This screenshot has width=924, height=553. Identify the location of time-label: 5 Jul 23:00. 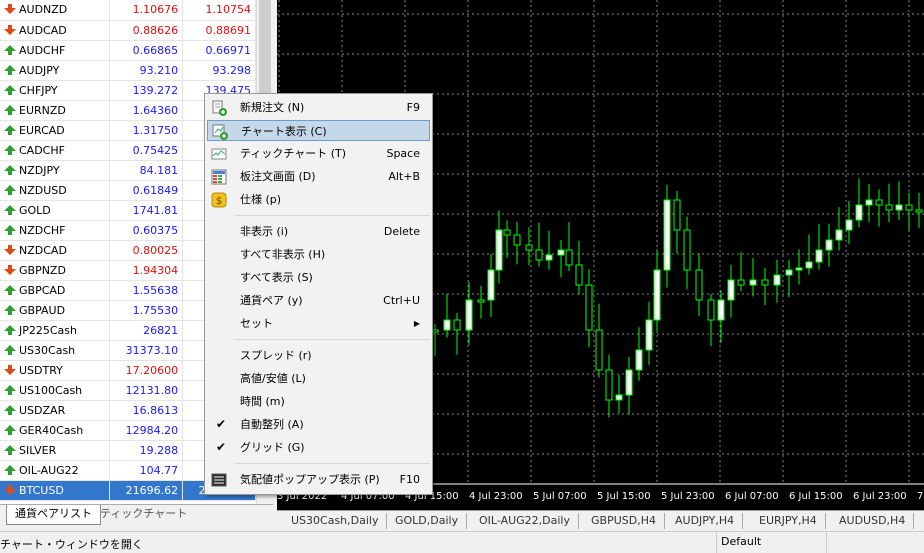
(688, 496).